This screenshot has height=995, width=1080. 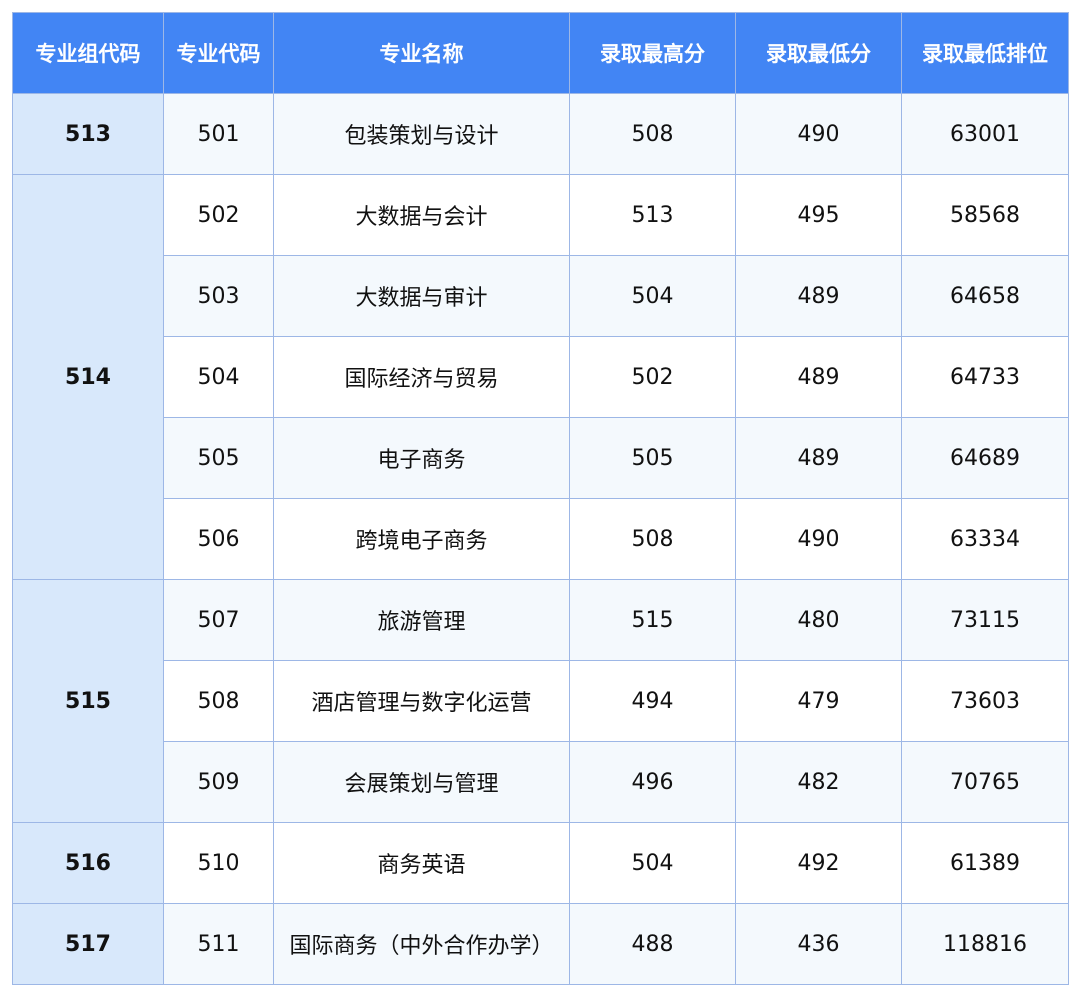 I want to click on major-code-cell: 506, so click(x=218, y=539).